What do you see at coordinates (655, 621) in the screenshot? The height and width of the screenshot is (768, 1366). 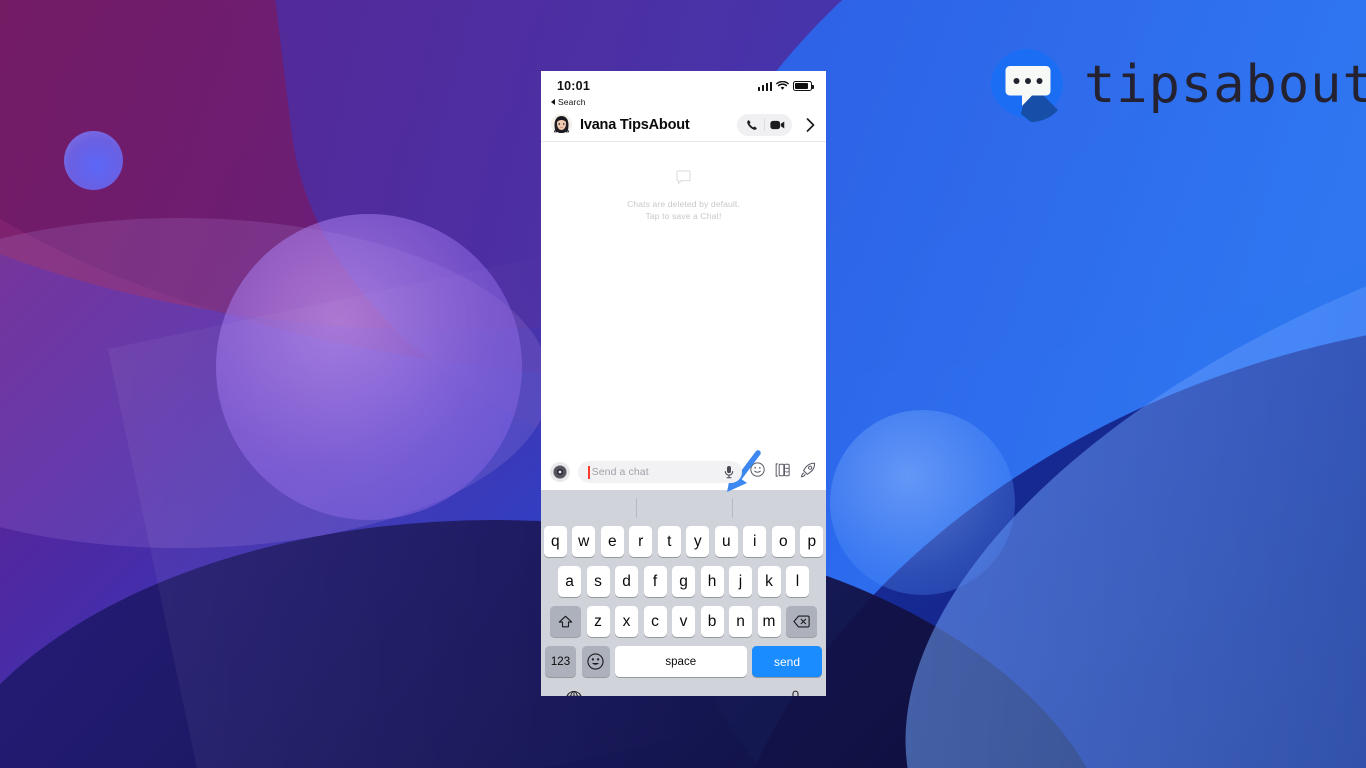 I see `key-c: c` at bounding box center [655, 621].